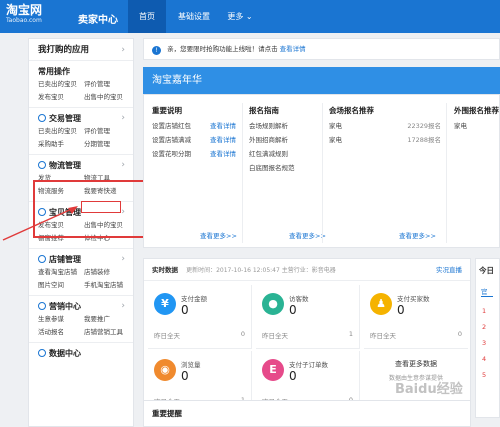  What do you see at coordinates (293, 49) in the screenshot?
I see `announcement-link: 查看详情` at bounding box center [293, 49].